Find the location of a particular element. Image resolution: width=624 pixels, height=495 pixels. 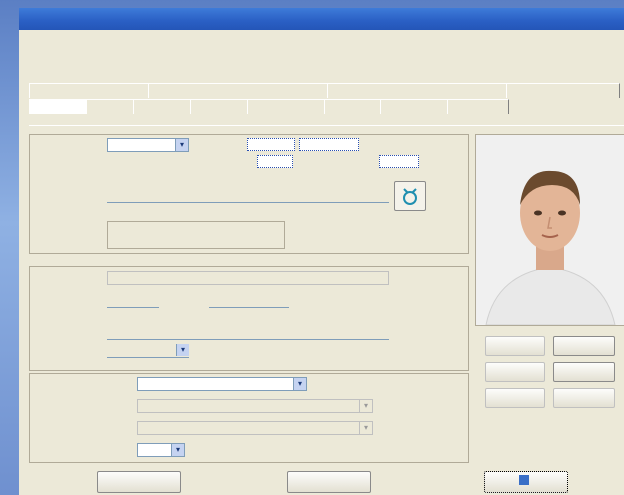

gender-group is located at coordinates (196, 235).